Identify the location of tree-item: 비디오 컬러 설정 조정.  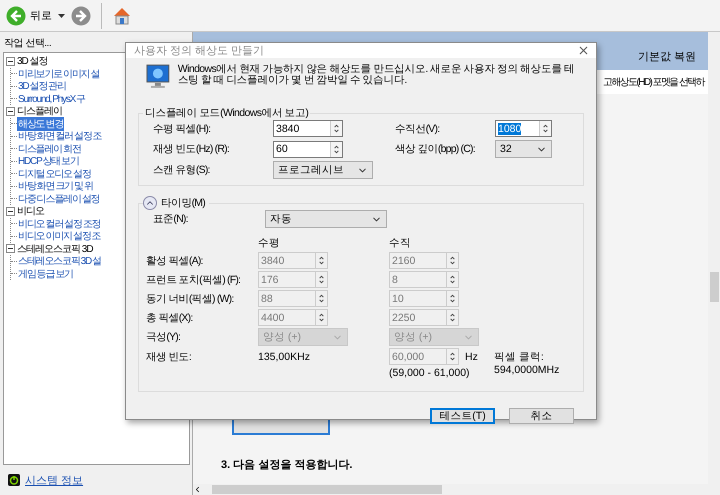
(59, 223).